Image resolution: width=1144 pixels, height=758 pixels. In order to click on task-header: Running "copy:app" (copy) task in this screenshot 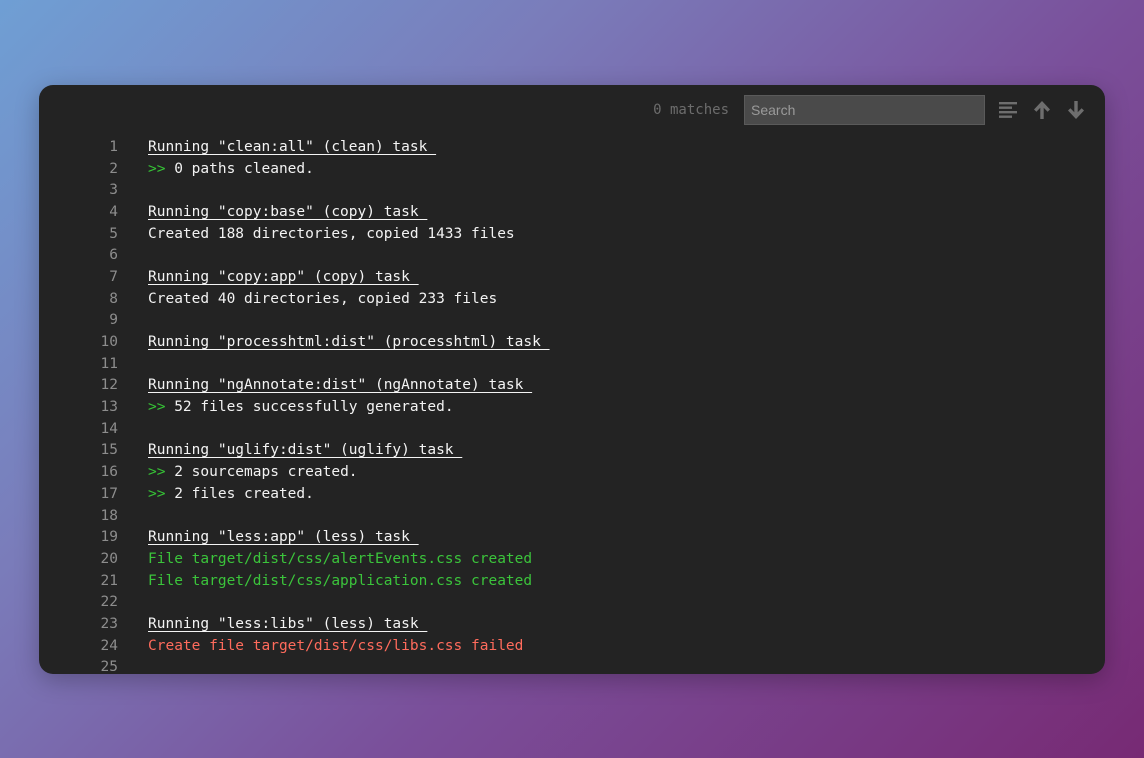, I will do `click(283, 276)`.